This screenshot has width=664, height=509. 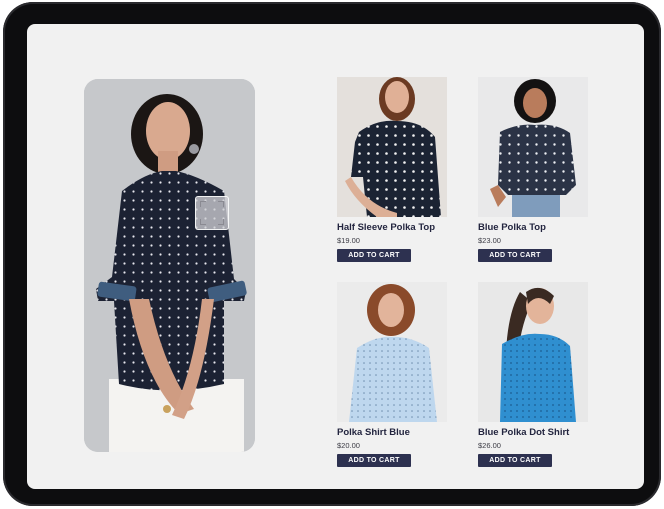 I want to click on product-name: Blue Polka Dot Shirt, so click(x=538, y=433).